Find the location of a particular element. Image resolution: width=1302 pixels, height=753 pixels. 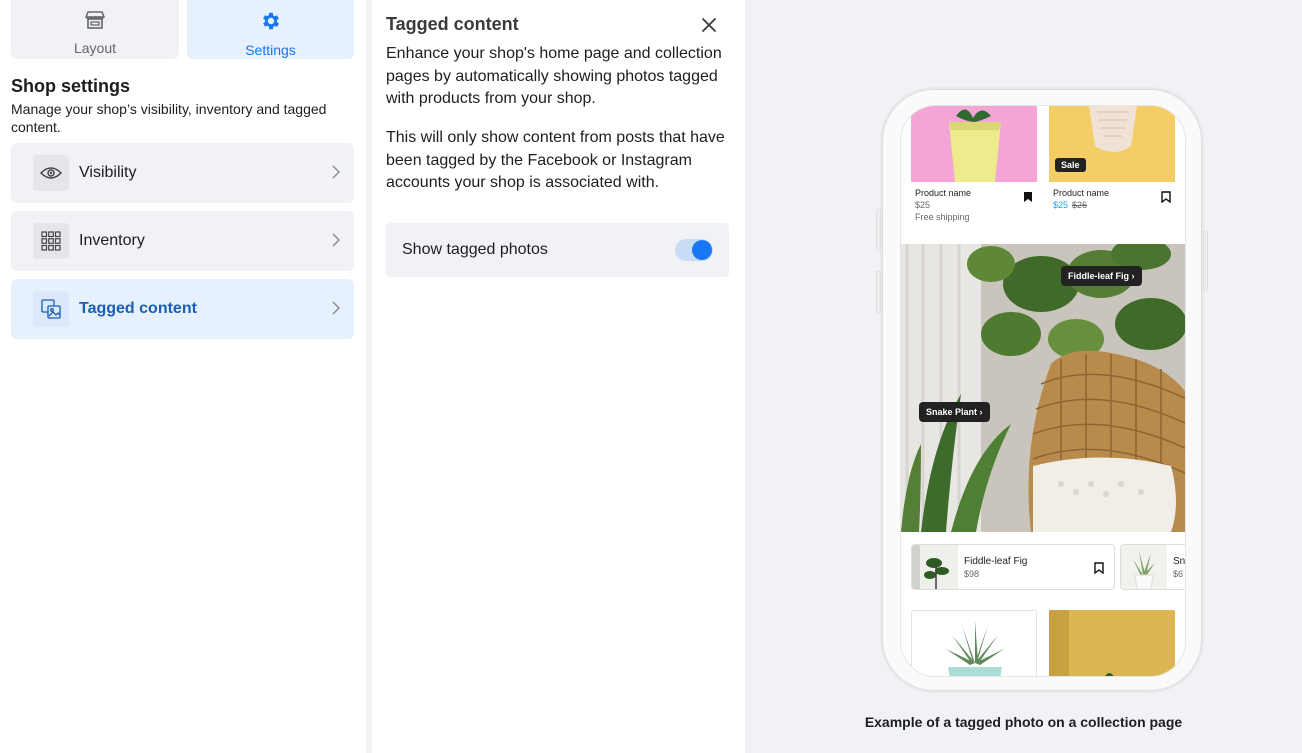

tab-settings: Settings is located at coordinates (270, 29).